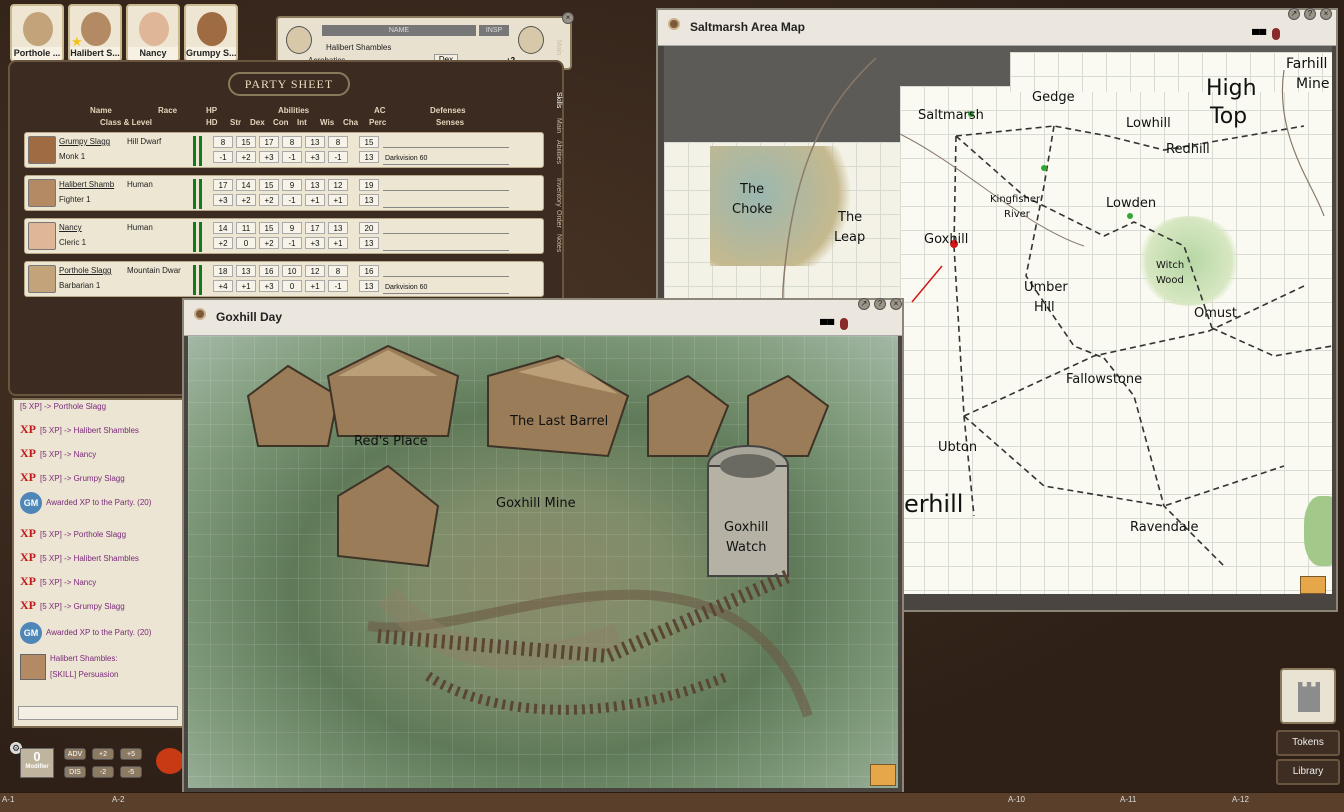 The width and height of the screenshot is (1344, 812). Describe the element at coordinates (170, 761) in the screenshot. I see `d20-icon` at that location.